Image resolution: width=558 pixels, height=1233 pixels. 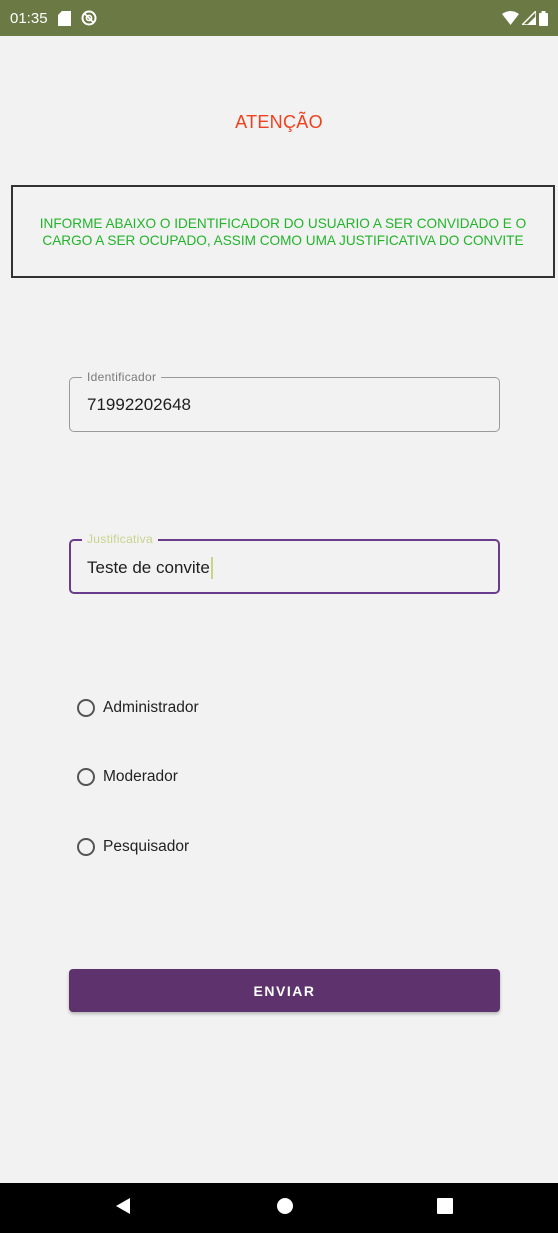 What do you see at coordinates (151, 707) in the screenshot?
I see `radio-label-administrador: Administrador` at bounding box center [151, 707].